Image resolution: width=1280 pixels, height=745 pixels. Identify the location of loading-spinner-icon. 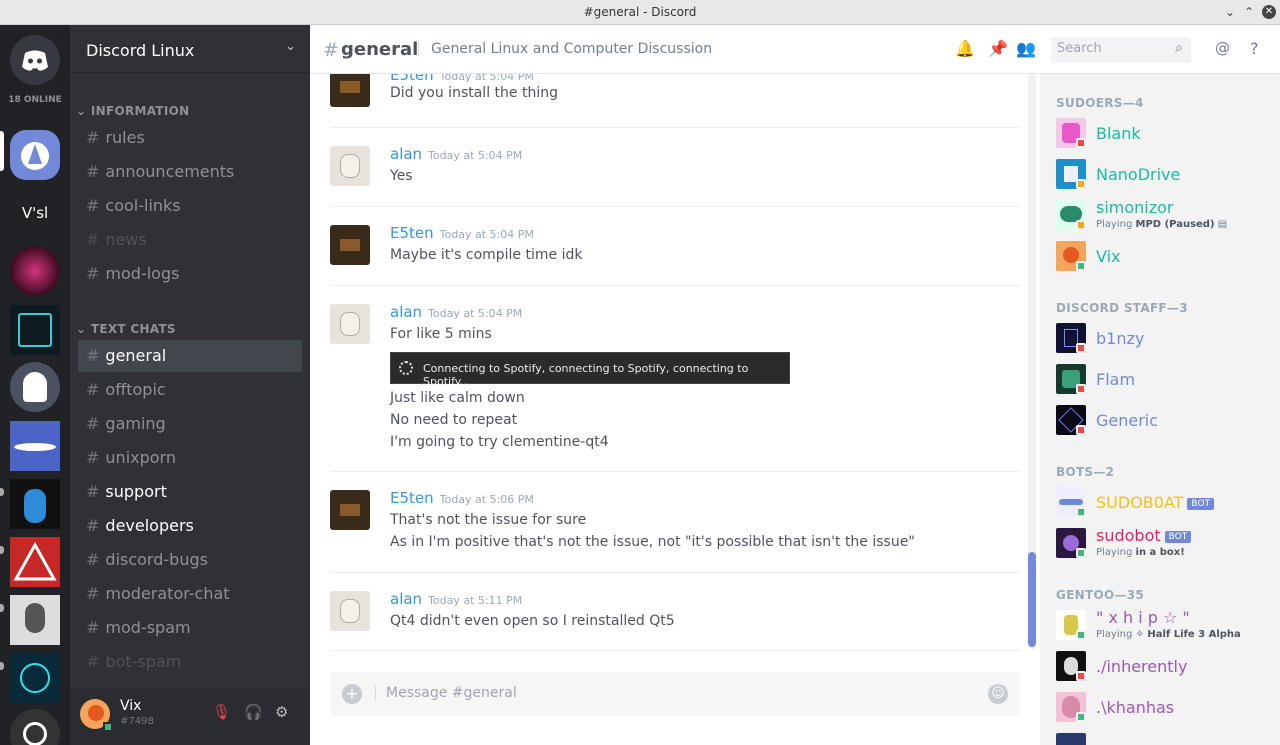
(406, 368).